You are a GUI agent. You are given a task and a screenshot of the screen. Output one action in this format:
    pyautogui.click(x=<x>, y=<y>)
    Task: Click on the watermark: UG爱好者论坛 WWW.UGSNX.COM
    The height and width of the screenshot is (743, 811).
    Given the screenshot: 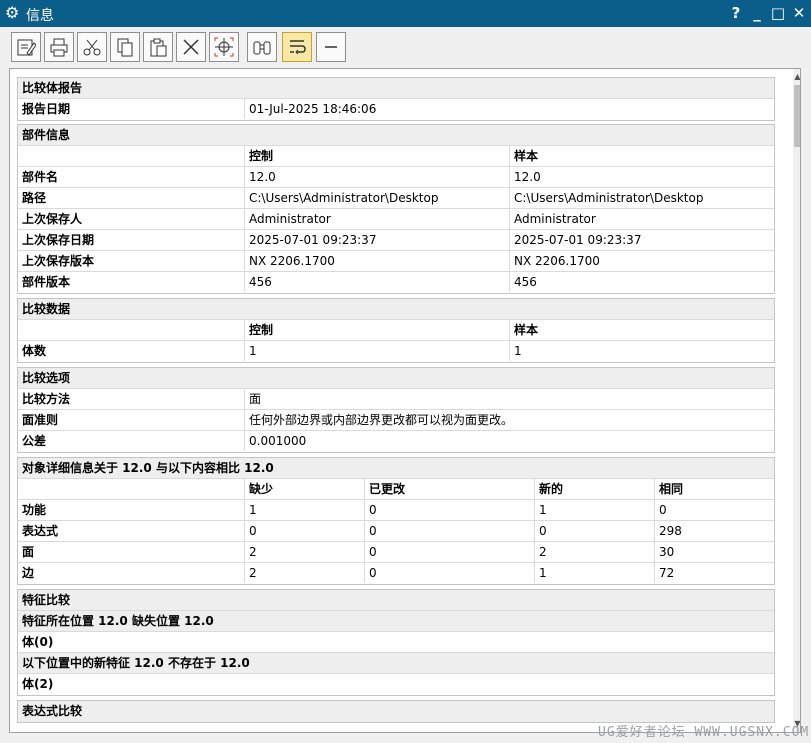 What is the action you would take?
    pyautogui.click(x=704, y=732)
    